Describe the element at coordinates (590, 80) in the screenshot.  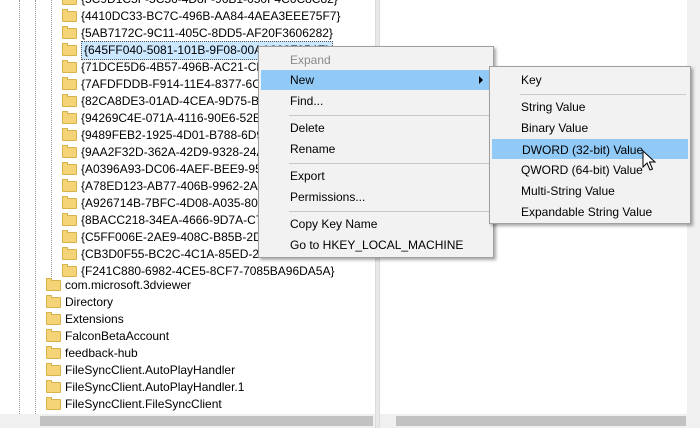
I see `submenu-item-key: Key` at that location.